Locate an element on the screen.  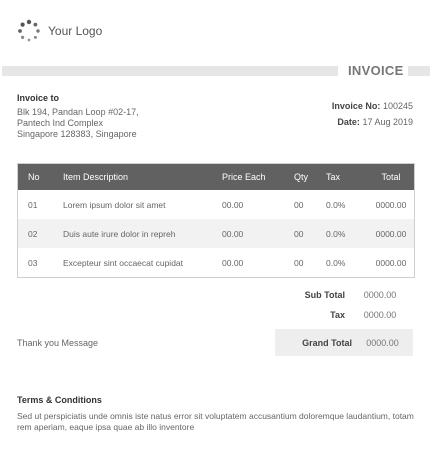
cell-no: 02 is located at coordinates (33, 233).